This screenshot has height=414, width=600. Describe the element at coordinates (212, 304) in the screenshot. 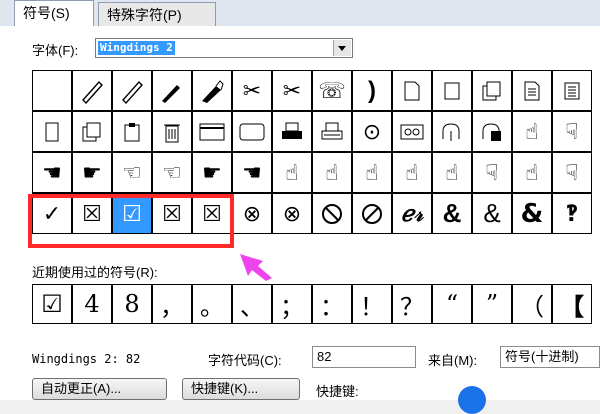

I see `recent-symbol: 。` at that location.